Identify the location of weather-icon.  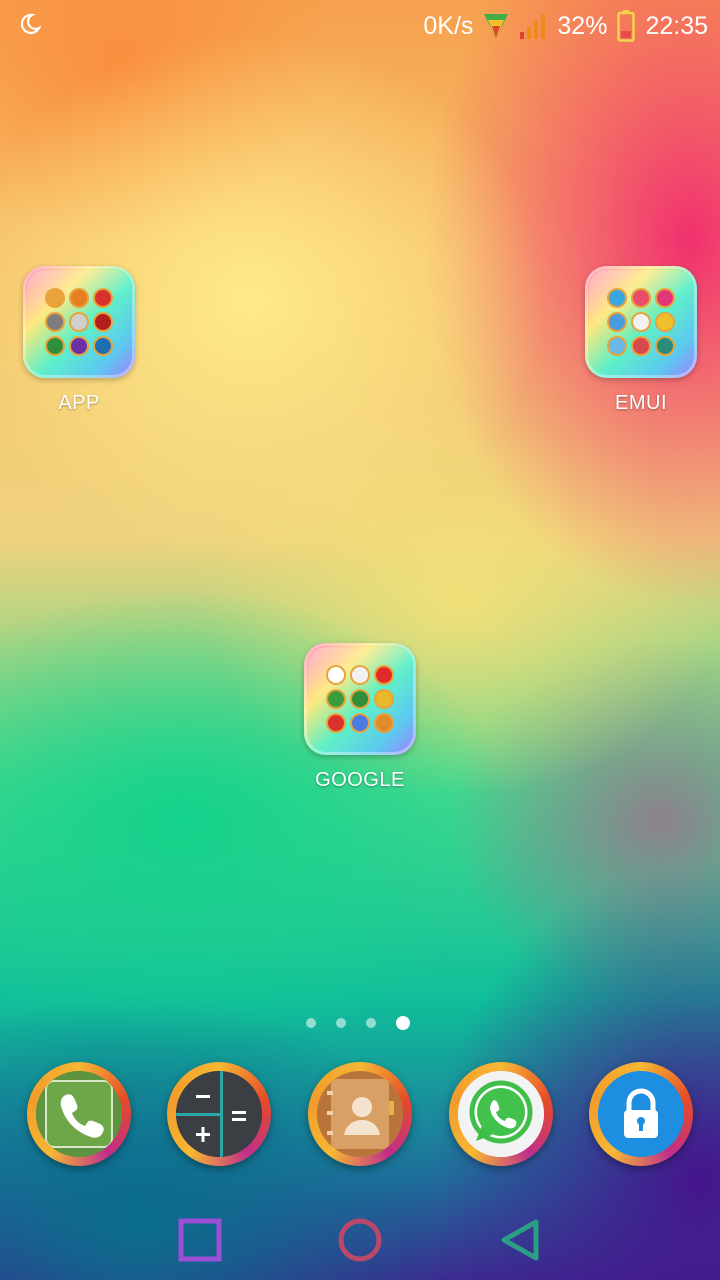
(617, 298).